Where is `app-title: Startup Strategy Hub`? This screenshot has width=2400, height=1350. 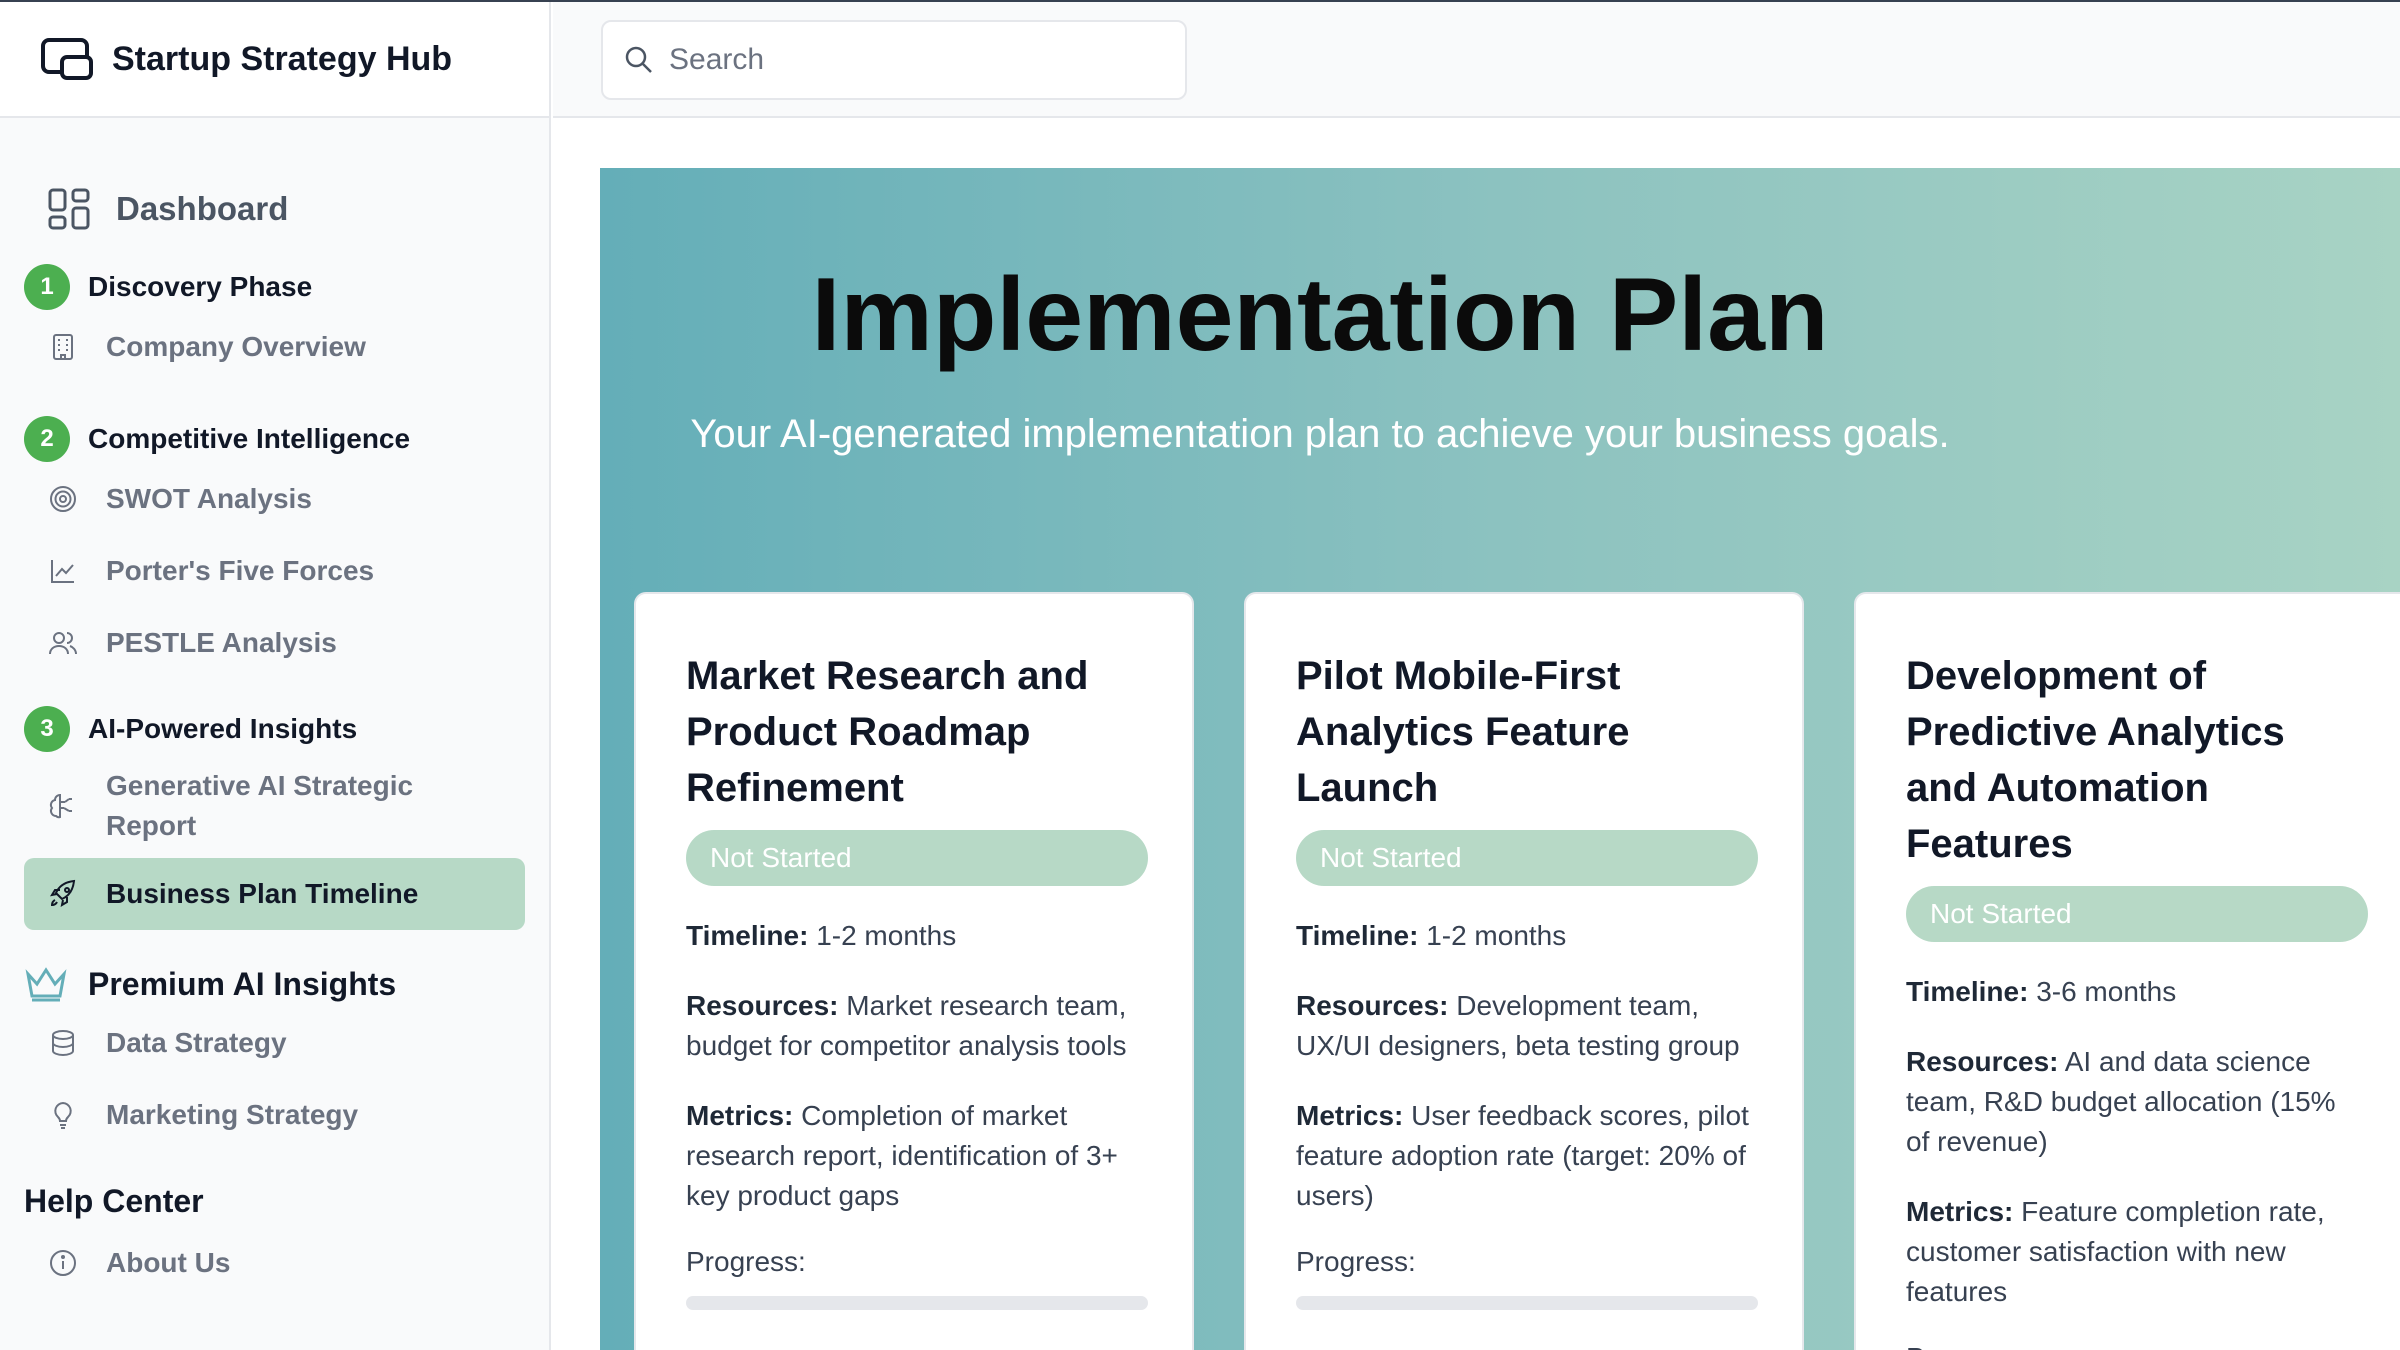
app-title: Startup Strategy Hub is located at coordinates (282, 58).